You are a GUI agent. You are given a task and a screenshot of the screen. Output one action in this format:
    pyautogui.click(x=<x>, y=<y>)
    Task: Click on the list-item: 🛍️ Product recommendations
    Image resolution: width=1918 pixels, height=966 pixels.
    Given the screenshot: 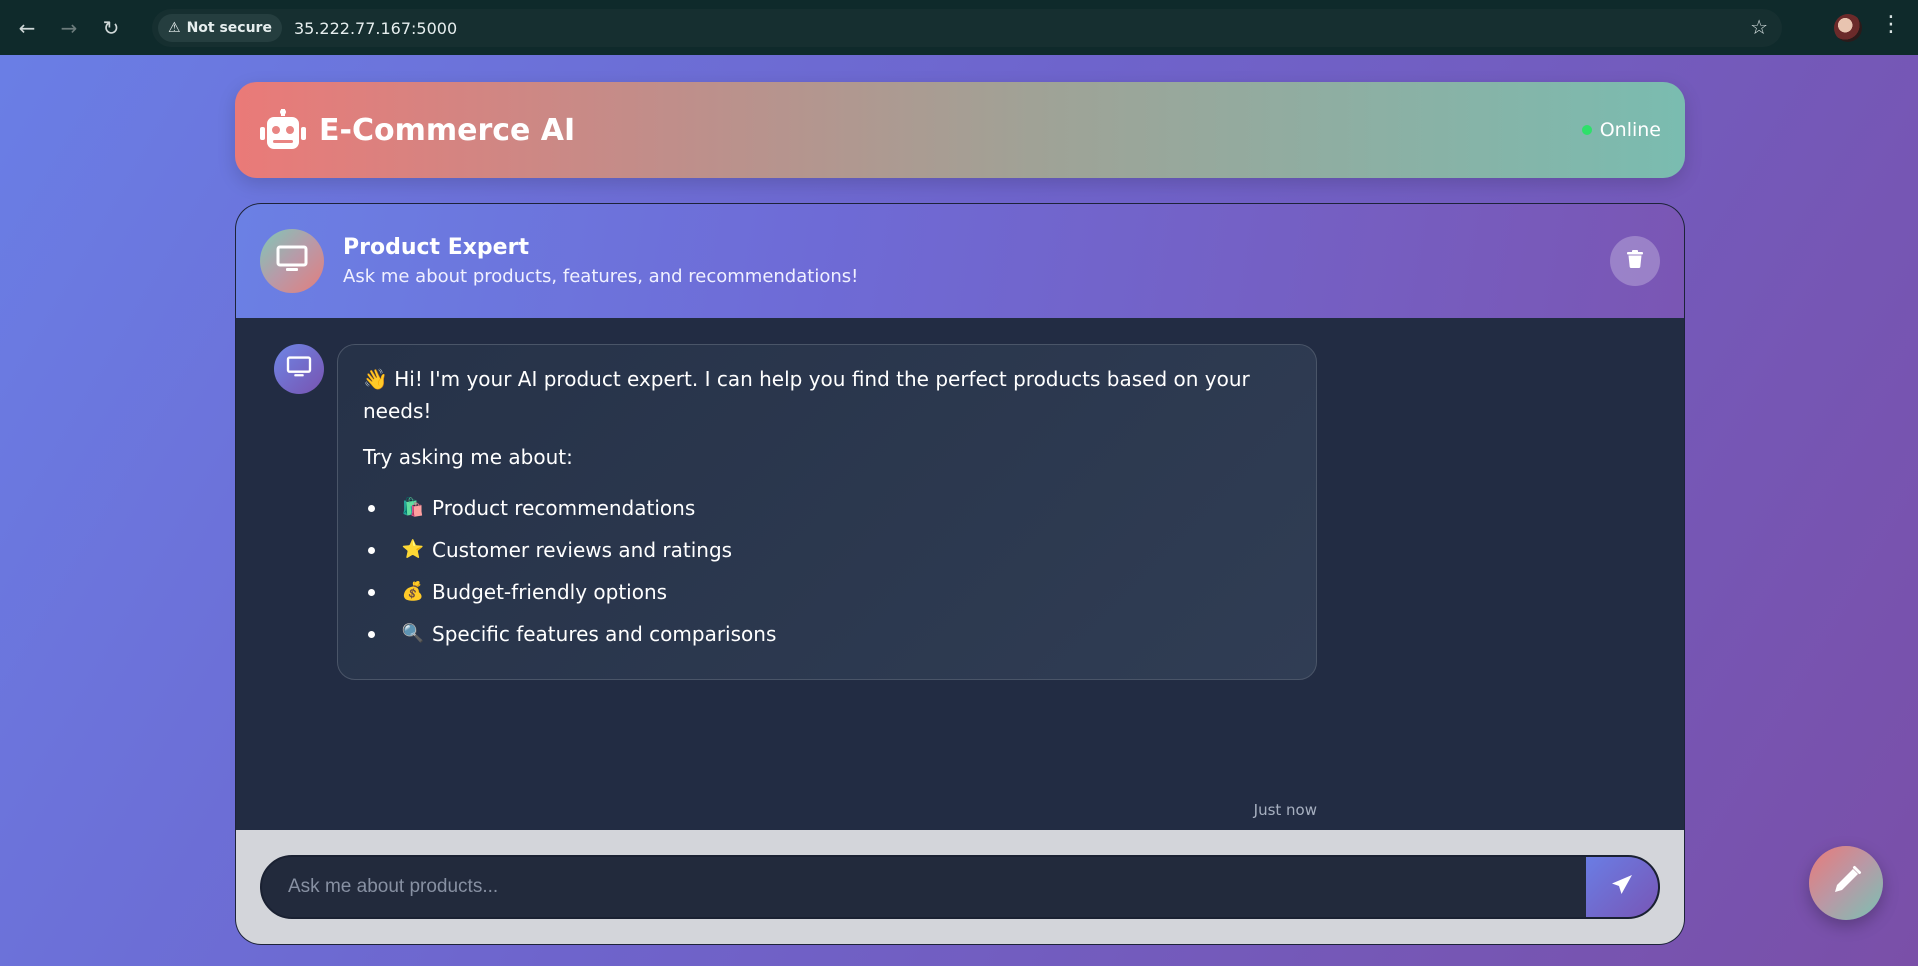 What is the action you would take?
    pyautogui.click(x=827, y=508)
    